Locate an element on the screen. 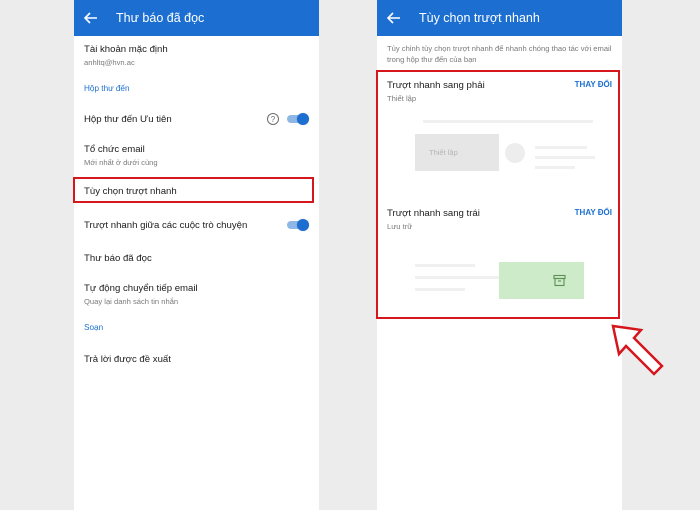 The width and height of the screenshot is (700, 510). organize-email-value: Mới nhất ở dưới cùng is located at coordinates (121, 162).